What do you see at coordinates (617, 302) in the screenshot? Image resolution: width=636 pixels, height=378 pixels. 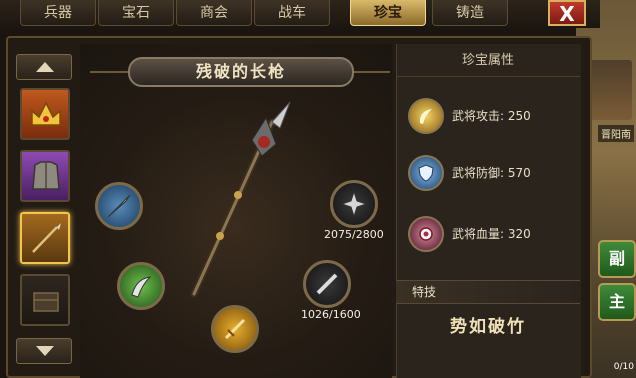 I see `side-button-main: 主` at bounding box center [617, 302].